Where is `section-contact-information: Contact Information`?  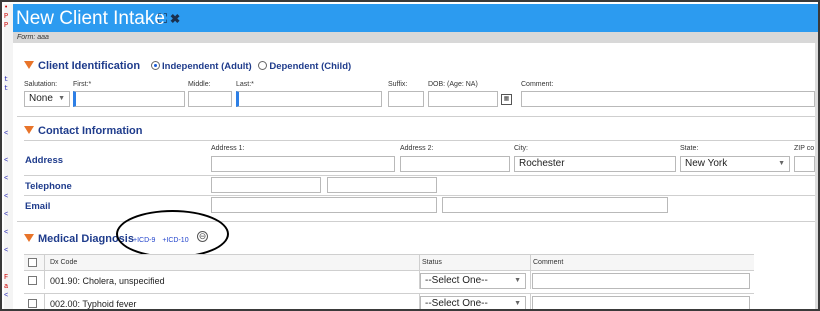 section-contact-information: Contact Information is located at coordinates (83, 131).